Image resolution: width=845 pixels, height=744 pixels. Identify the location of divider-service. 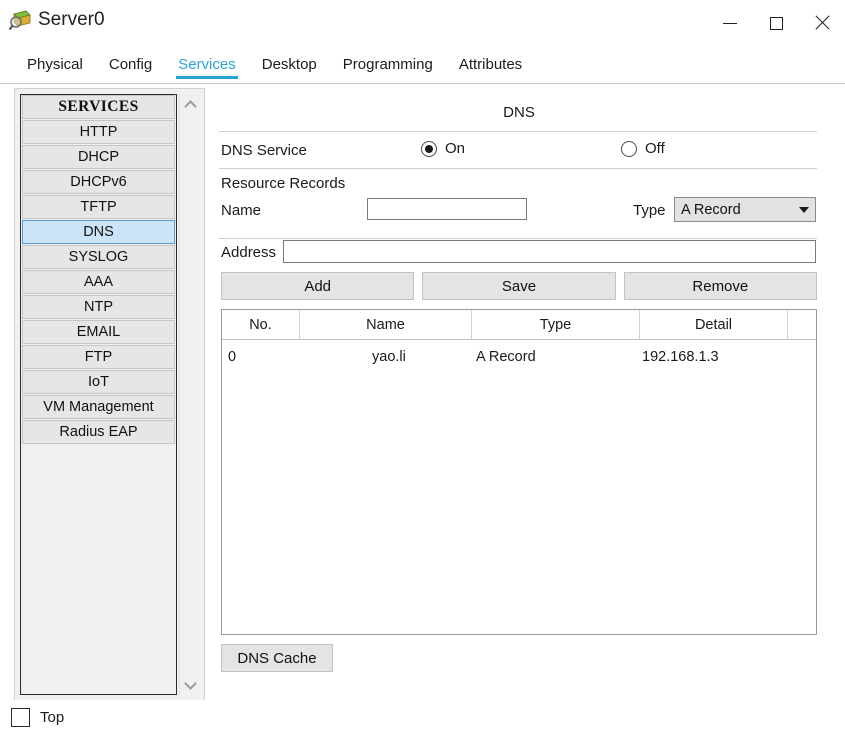
(518, 168).